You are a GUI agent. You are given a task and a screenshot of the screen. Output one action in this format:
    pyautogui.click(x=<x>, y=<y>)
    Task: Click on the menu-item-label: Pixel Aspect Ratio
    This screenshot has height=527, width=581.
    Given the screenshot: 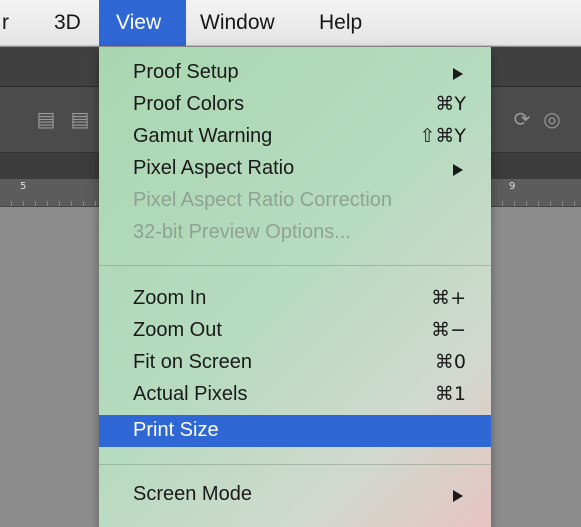 What is the action you would take?
    pyautogui.click(x=214, y=168)
    